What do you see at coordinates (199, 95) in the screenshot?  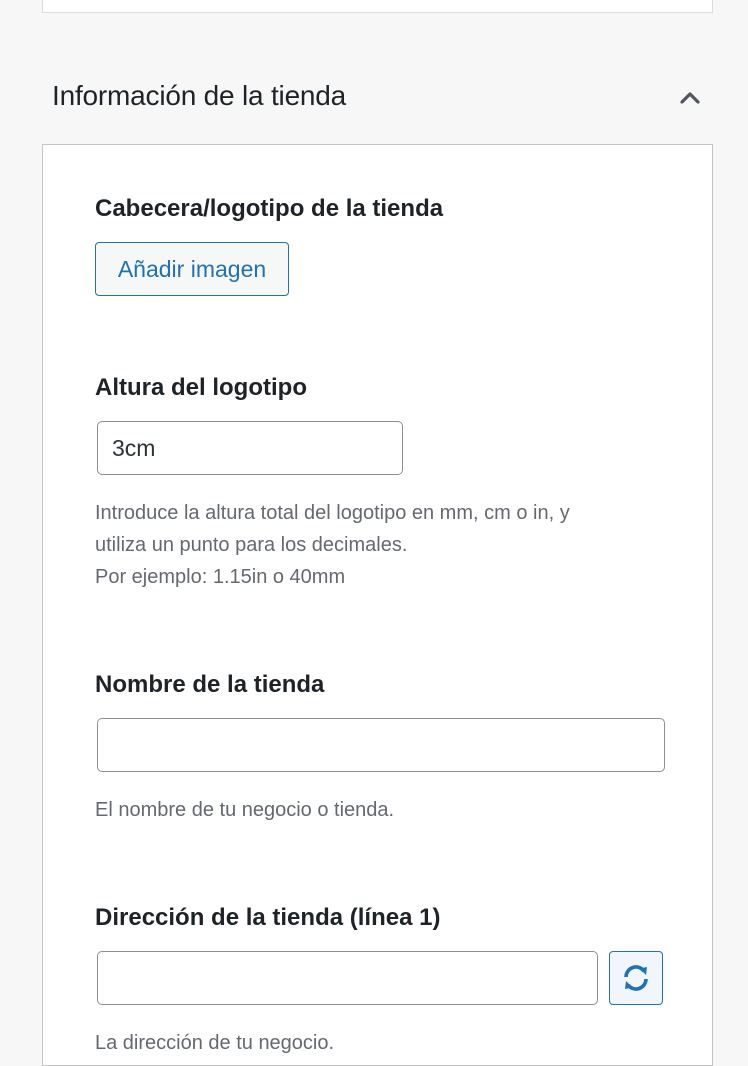 I see `section-title: Información de la tienda` at bounding box center [199, 95].